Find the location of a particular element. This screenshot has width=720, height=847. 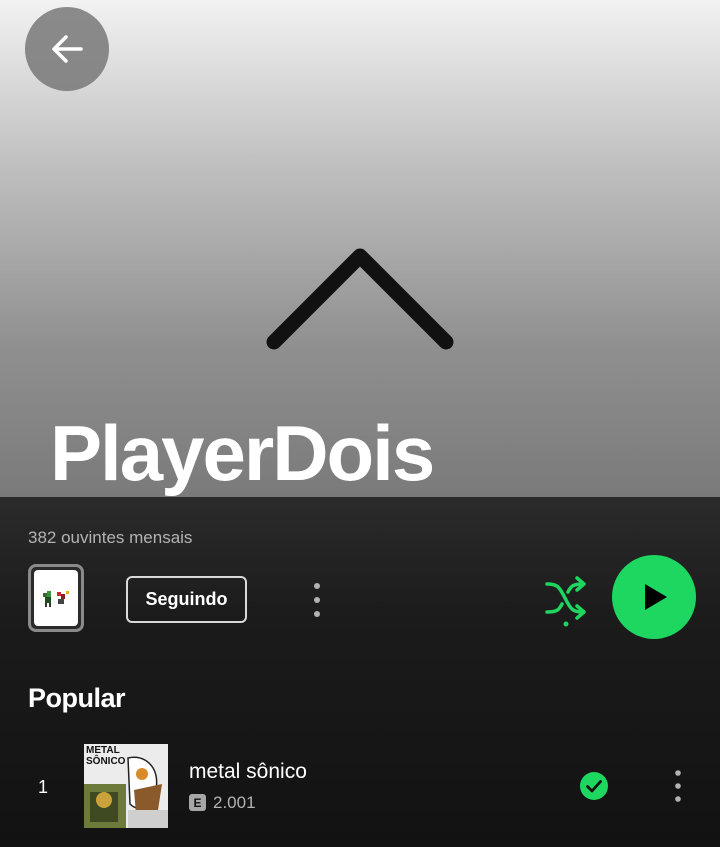

artist-name: PlayerDois is located at coordinates (242, 453).